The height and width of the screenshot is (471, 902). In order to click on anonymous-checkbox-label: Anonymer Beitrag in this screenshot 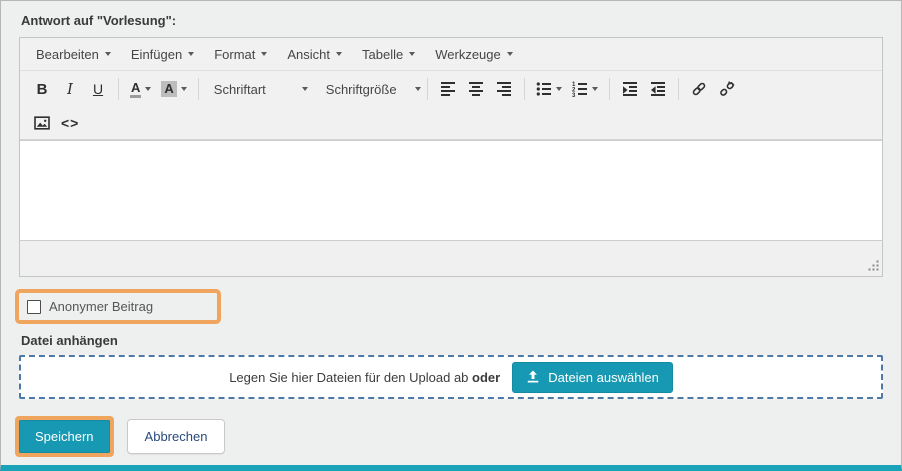, I will do `click(90, 306)`.